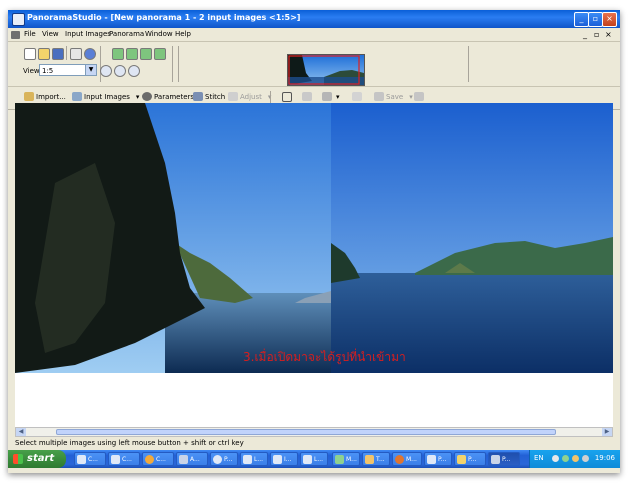  Describe the element at coordinates (90, 54) in the screenshot. I see `help-icon` at that location.